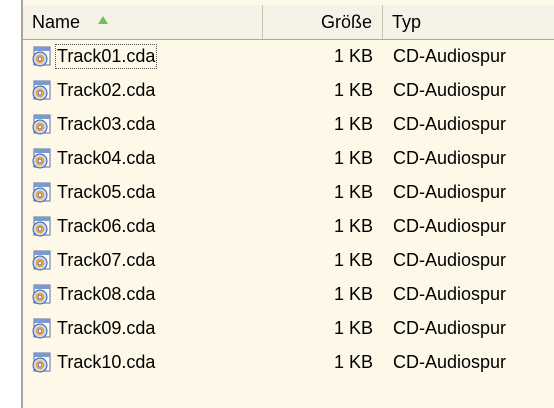 Image resolution: width=554 pixels, height=408 pixels. What do you see at coordinates (103, 20) in the screenshot?
I see `sort-ascending-icon` at bounding box center [103, 20].